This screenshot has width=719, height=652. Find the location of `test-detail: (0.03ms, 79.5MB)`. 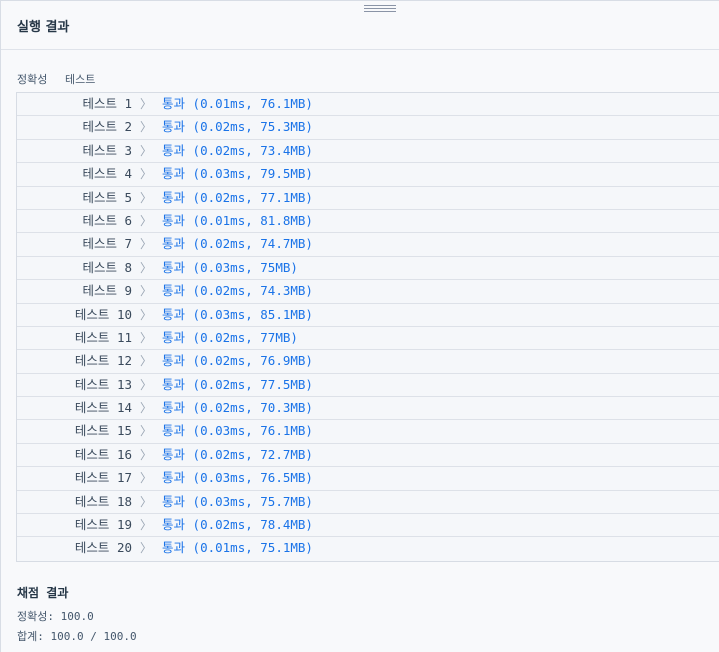

test-detail: (0.03ms, 79.5MB) is located at coordinates (252, 174).